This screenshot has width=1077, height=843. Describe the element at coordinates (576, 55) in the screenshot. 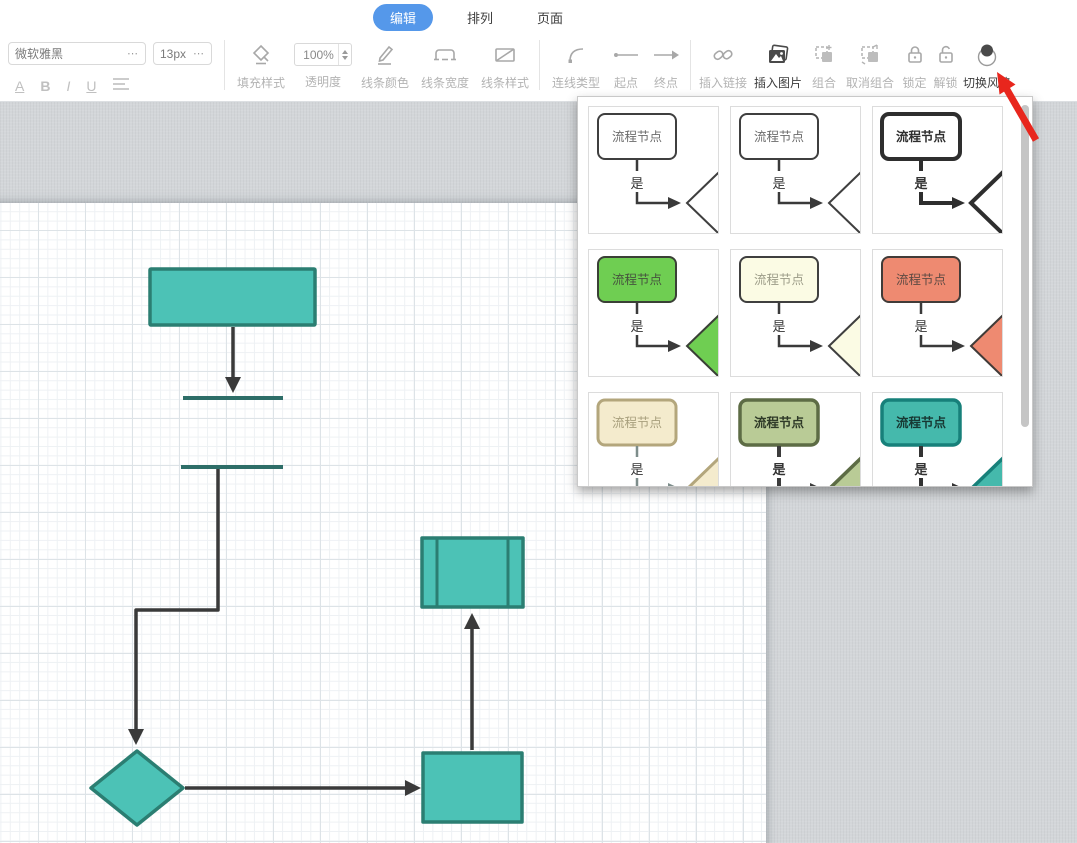

I see `connector-type-icon` at that location.